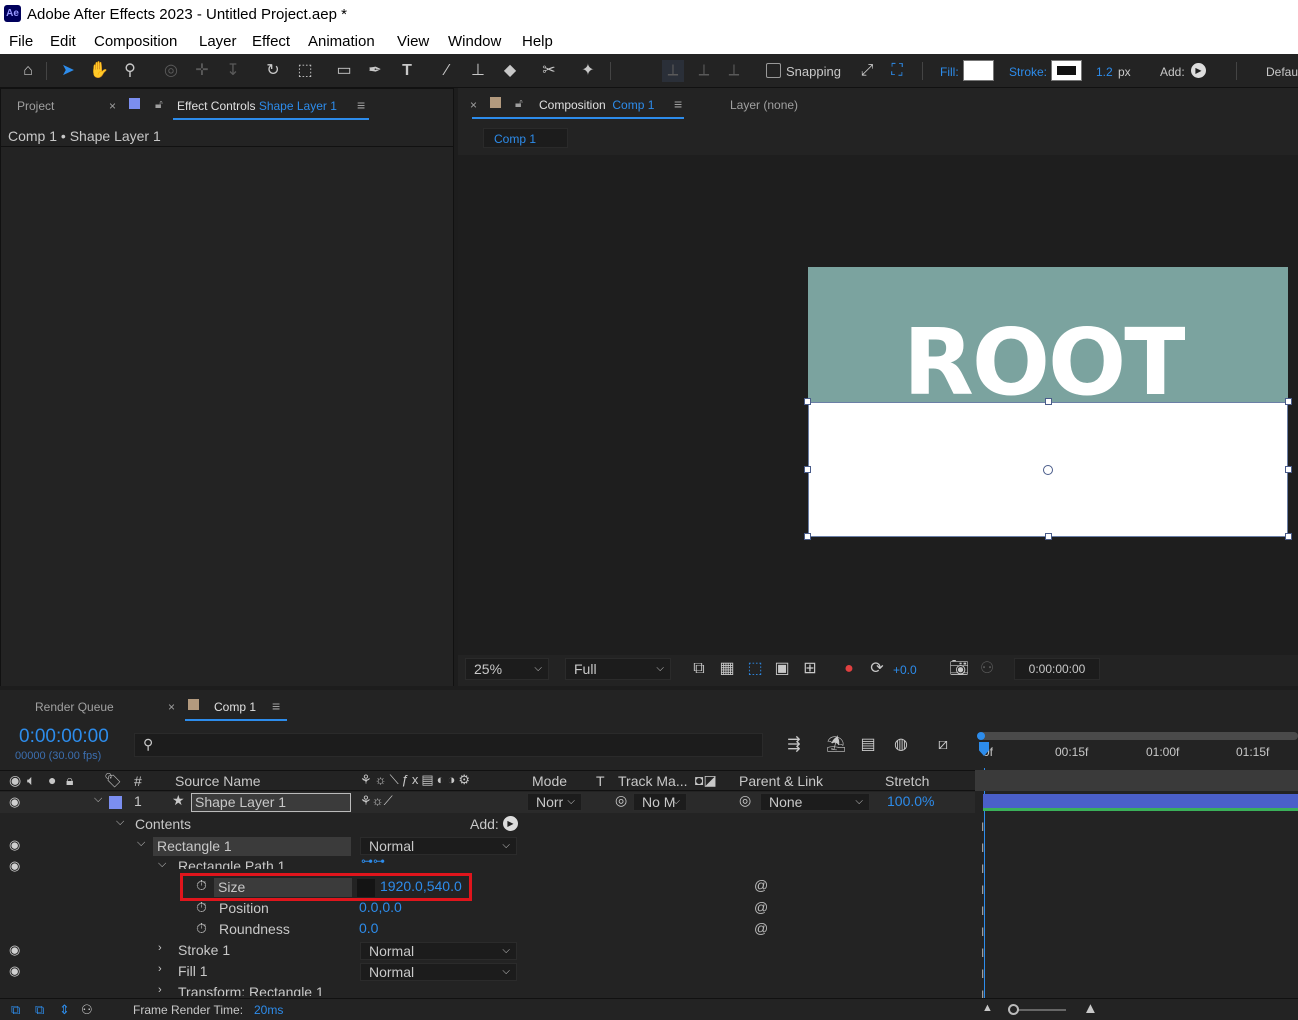  What do you see at coordinates (588, 71) in the screenshot?
I see `puppet-pin-icon: ✦` at bounding box center [588, 71].